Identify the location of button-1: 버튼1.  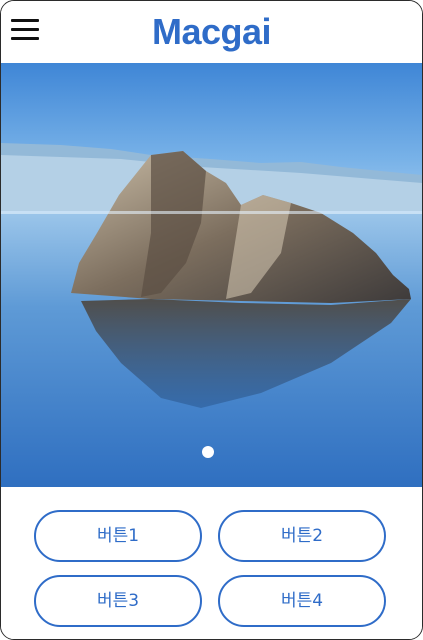
(118, 536).